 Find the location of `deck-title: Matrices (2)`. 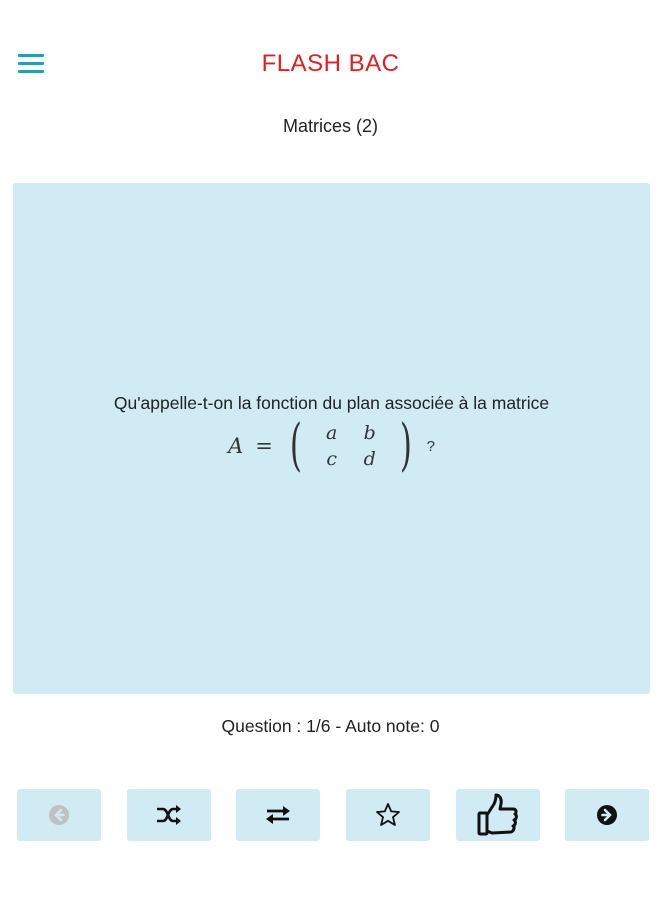

deck-title: Matrices (2) is located at coordinates (330, 126).